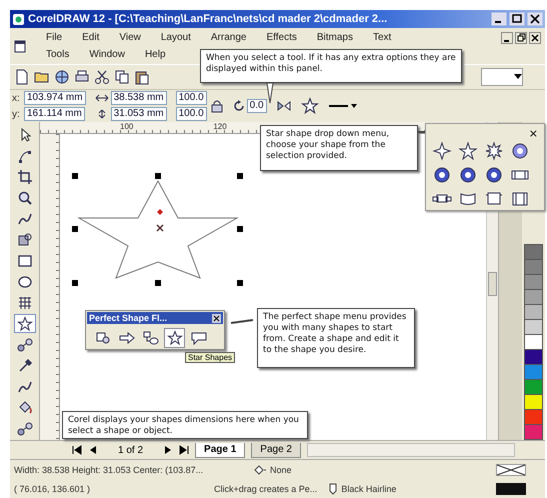 The width and height of the screenshot is (547, 498). Describe the element at coordinates (521, 38) in the screenshot. I see `restore-icon` at that location.